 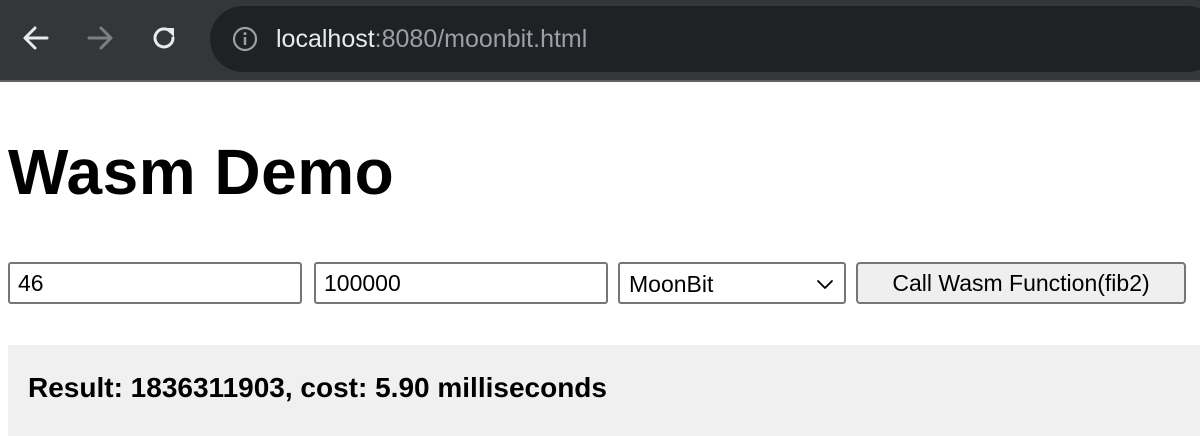 What do you see at coordinates (671, 284) in the screenshot?
I see `language-select-value: MoonBit` at bounding box center [671, 284].